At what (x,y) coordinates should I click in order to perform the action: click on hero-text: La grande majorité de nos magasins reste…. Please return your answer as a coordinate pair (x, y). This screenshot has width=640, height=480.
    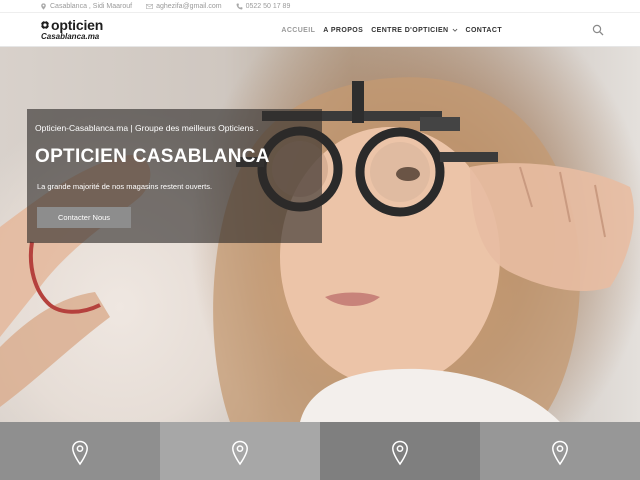
    Looking at the image, I should click on (125, 186).